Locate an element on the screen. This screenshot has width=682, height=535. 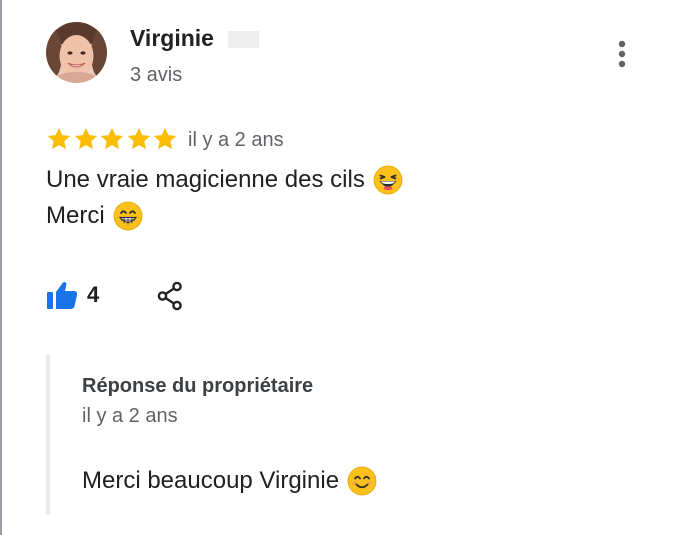
share-icon is located at coordinates (169, 296).